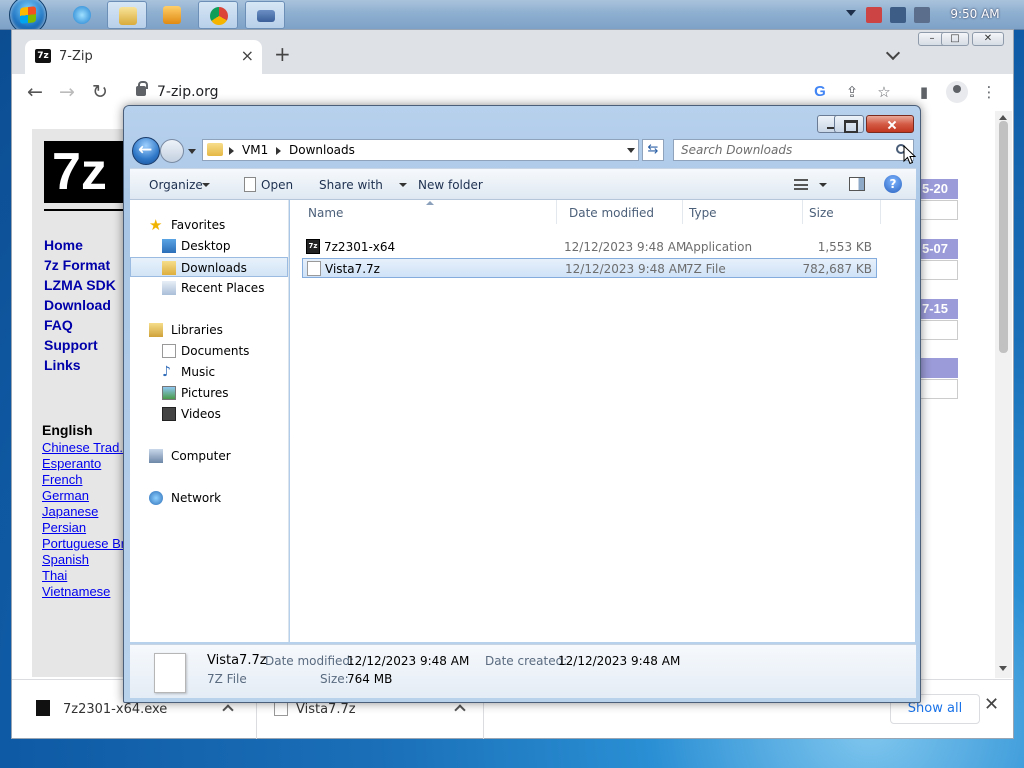 This screenshot has width=1024, height=768. I want to click on preview-pane-icon, so click(857, 184).